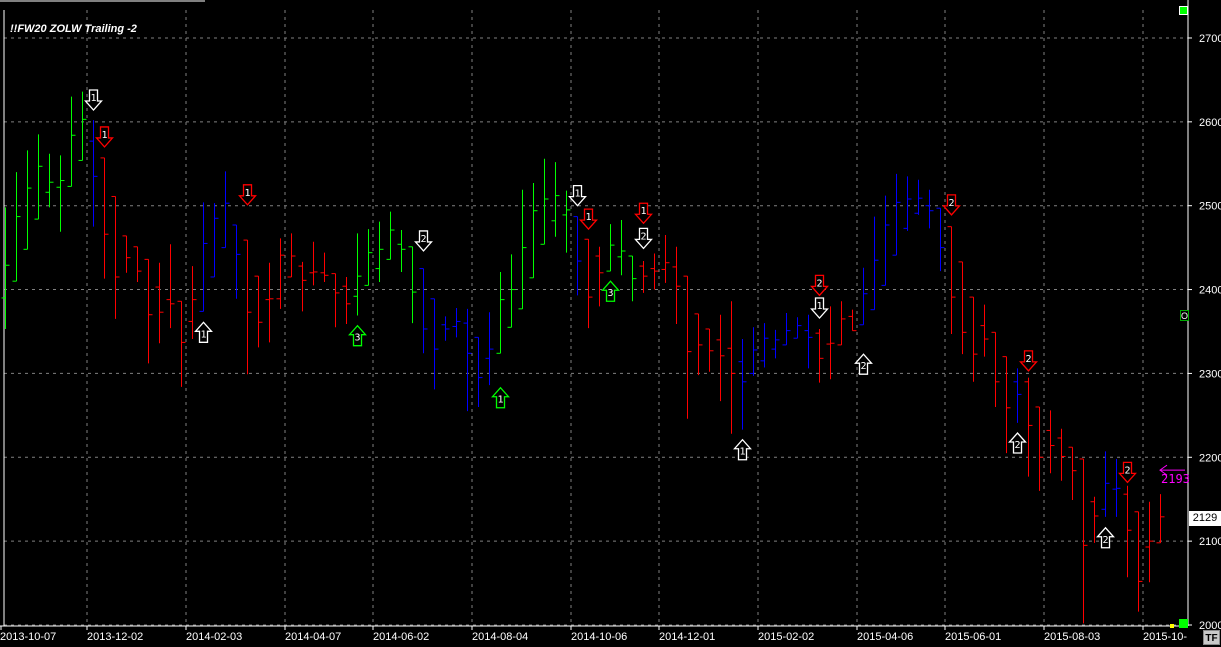  What do you see at coordinates (1183, 623) in the screenshot?
I see `chart-corner-button-bottom` at bounding box center [1183, 623].